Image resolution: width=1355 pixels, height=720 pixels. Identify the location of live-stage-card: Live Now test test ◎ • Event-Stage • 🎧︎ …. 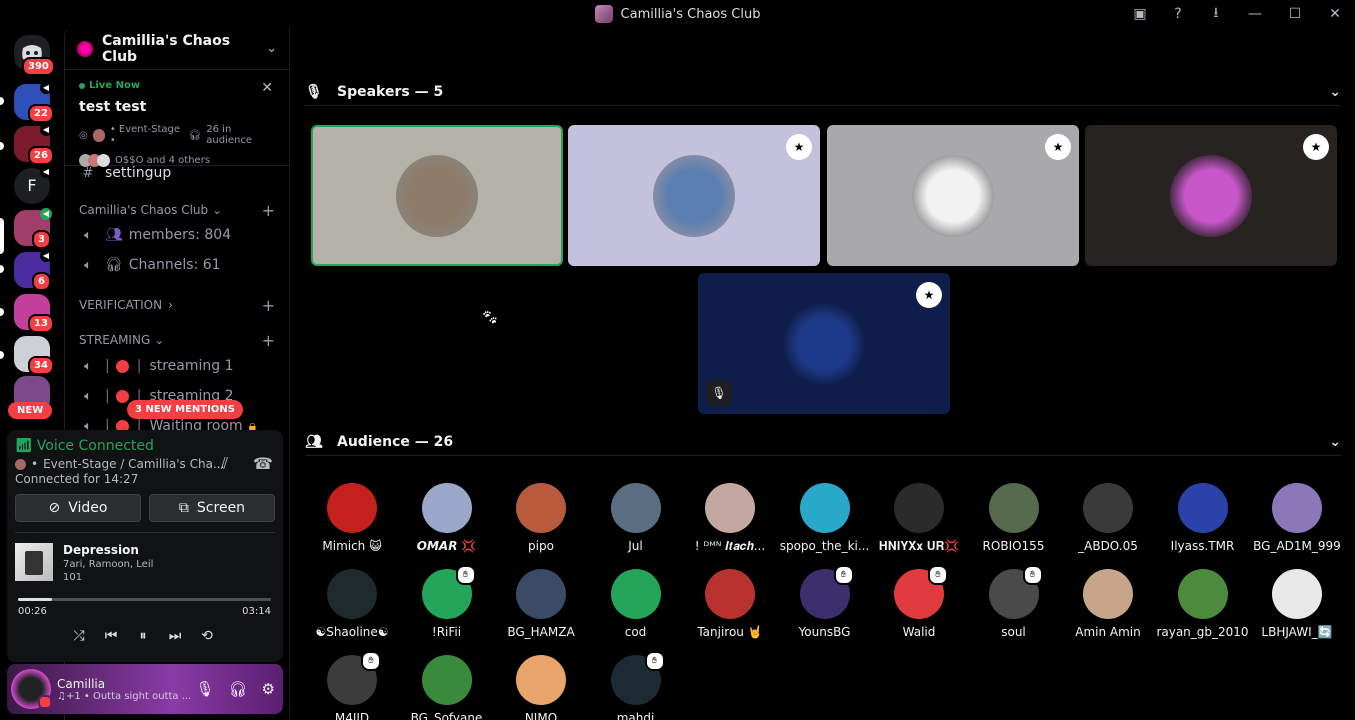
(177, 118).